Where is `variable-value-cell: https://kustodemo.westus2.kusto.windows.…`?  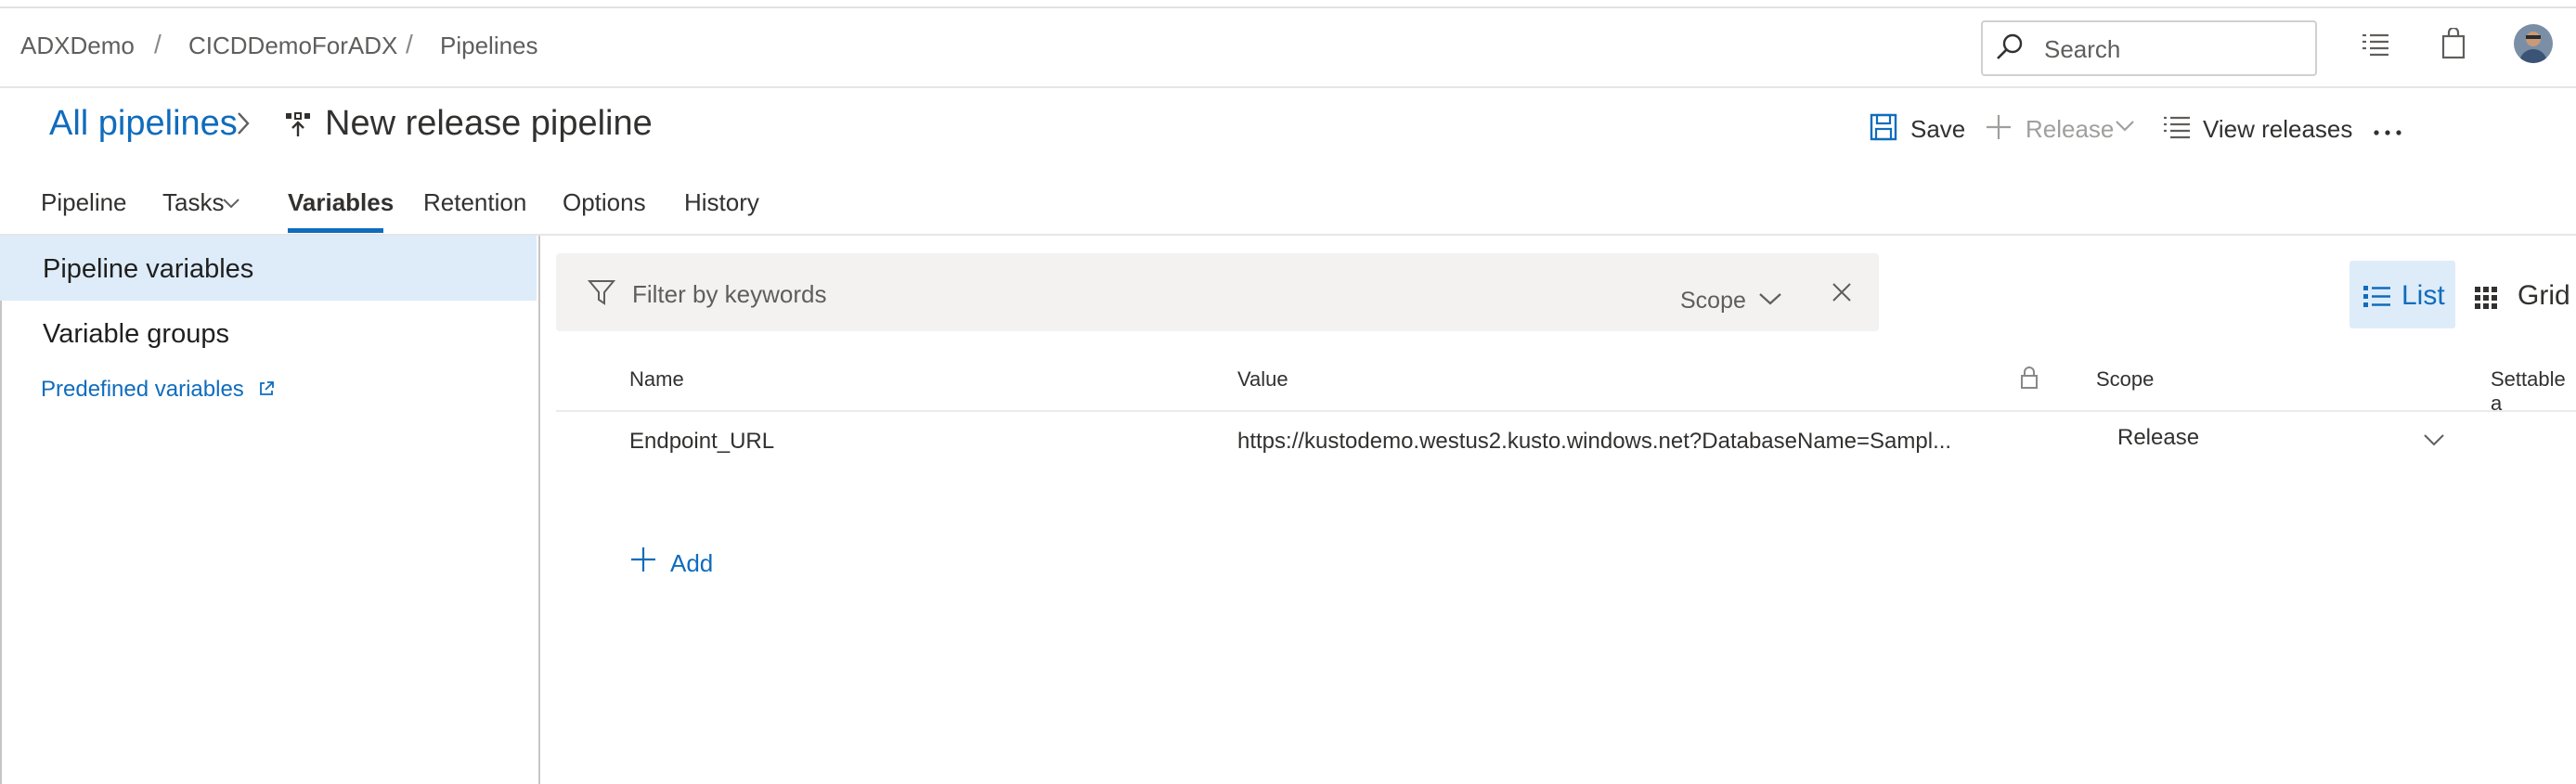
variable-value-cell: https://kustodemo.westus2.kusto.windows.… is located at coordinates (1594, 442).